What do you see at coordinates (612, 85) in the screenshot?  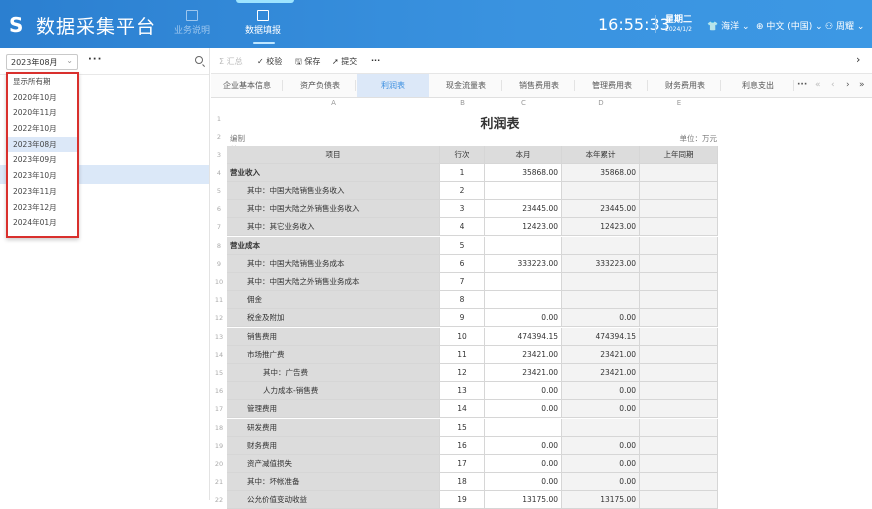 I see `tab-sheet: 管理费用表` at bounding box center [612, 85].